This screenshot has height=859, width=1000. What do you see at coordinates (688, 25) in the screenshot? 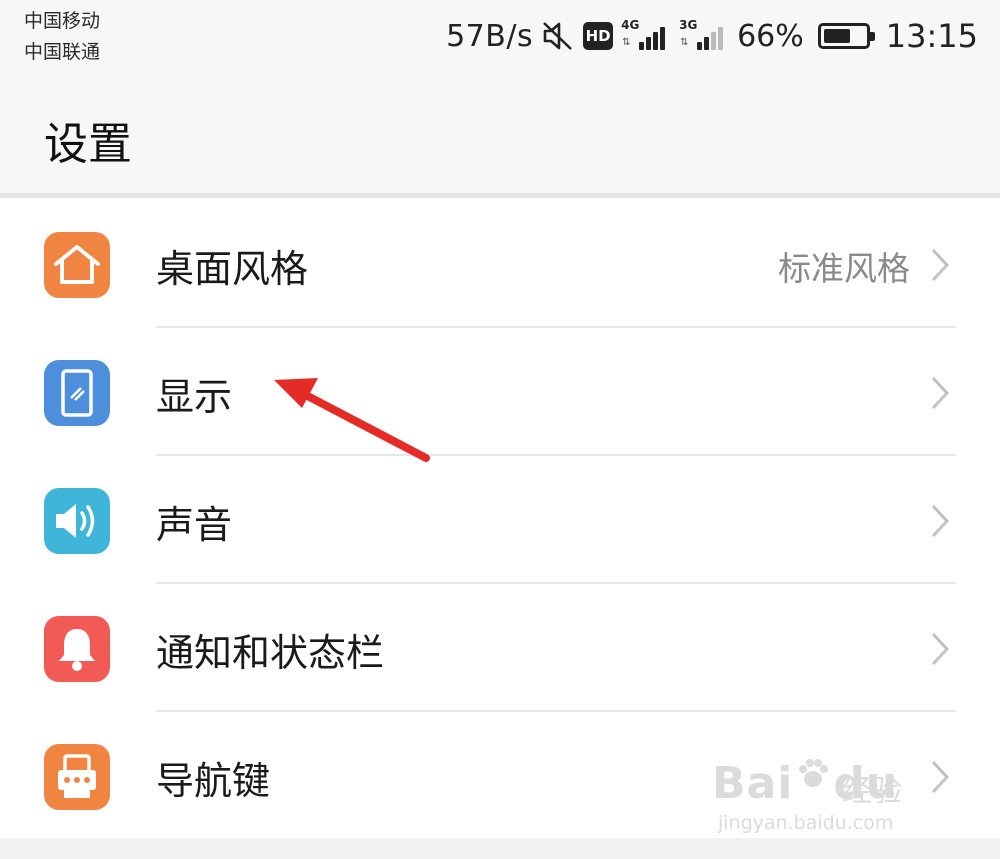
I see `network-type-sim2: 3G` at bounding box center [688, 25].